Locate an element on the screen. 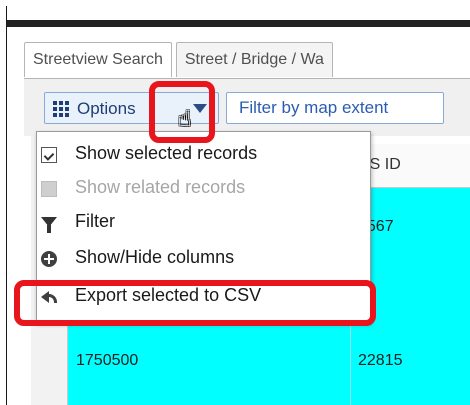  table-cell: 1750500 is located at coordinates (107, 360).